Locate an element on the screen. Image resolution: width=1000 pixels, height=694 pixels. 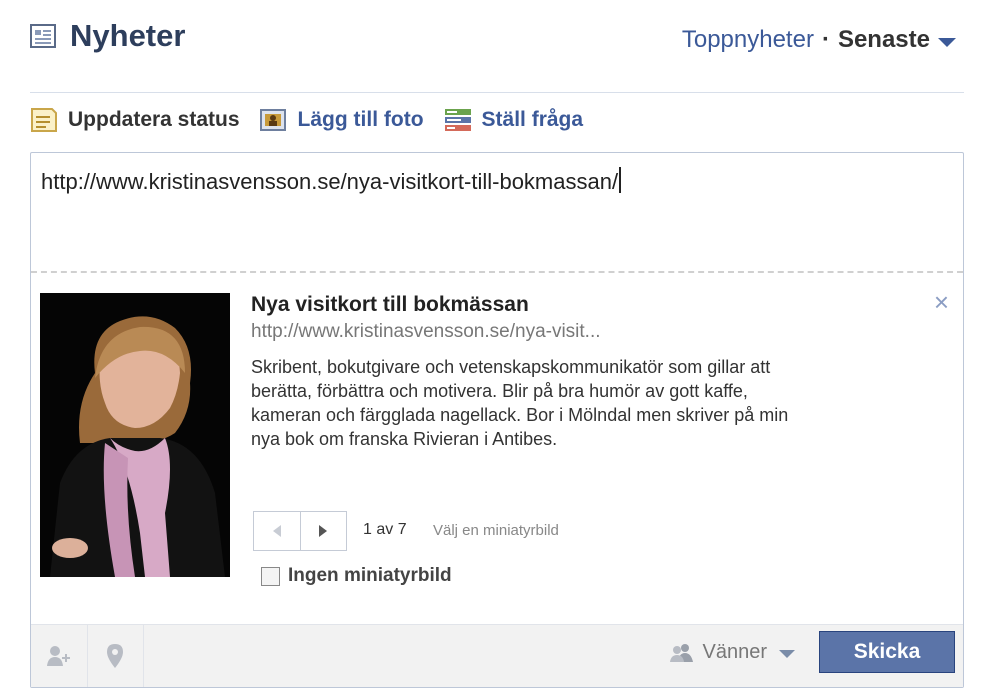
tab-ask-question: Ställ fråga is located at coordinates (514, 120).